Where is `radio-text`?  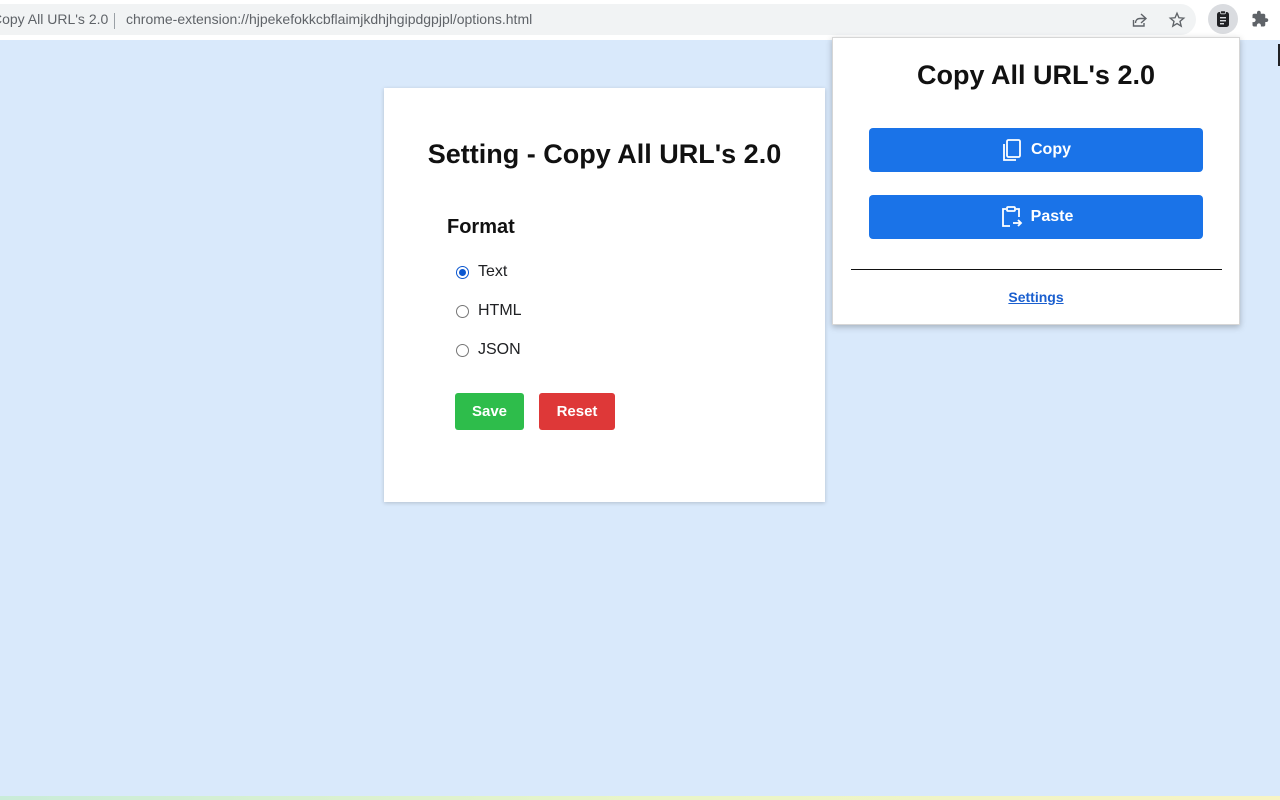
radio-text is located at coordinates (462, 272).